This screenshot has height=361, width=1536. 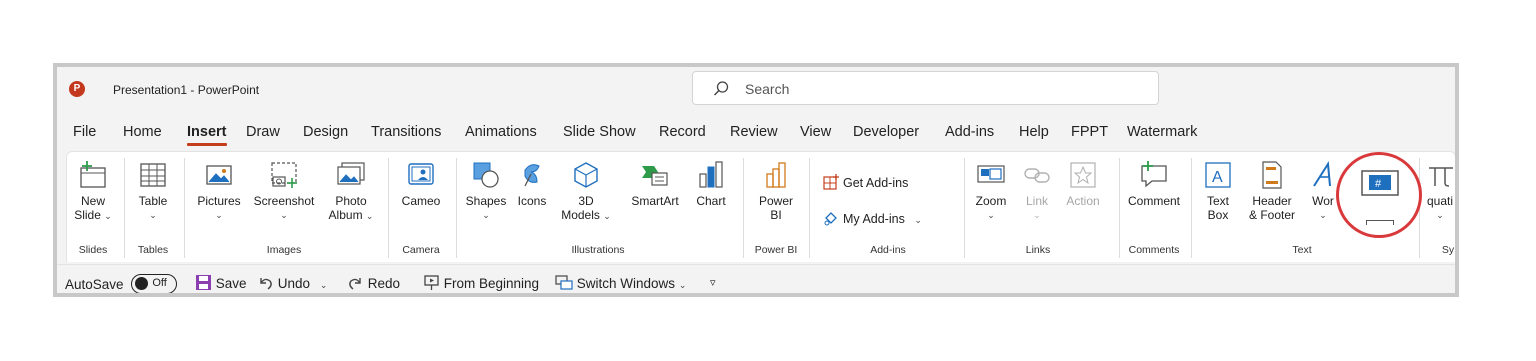 I want to click on toggle-state-label: Off, so click(x=159, y=283).